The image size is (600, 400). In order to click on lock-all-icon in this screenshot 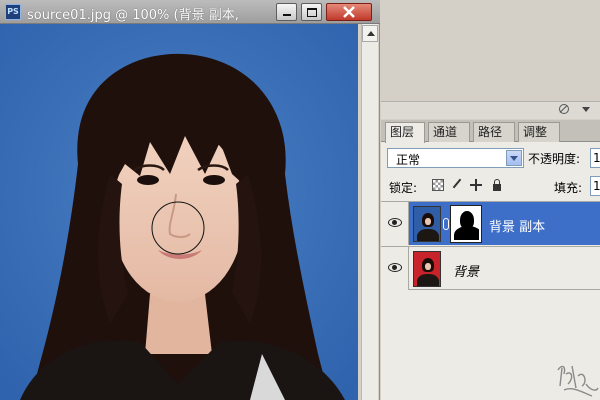, I will do `click(497, 185)`.